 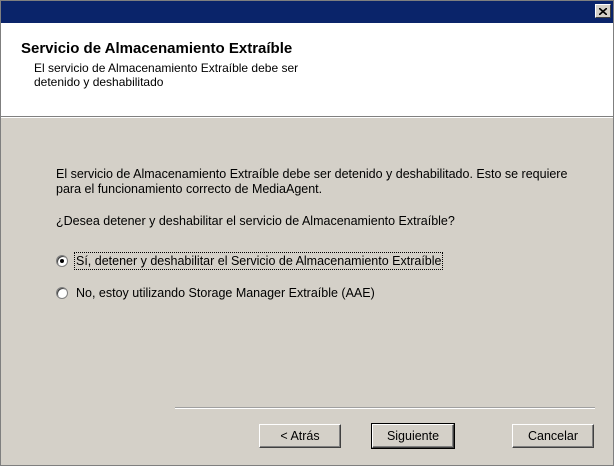 I want to click on cancel-button: Cancelar, so click(x=553, y=436).